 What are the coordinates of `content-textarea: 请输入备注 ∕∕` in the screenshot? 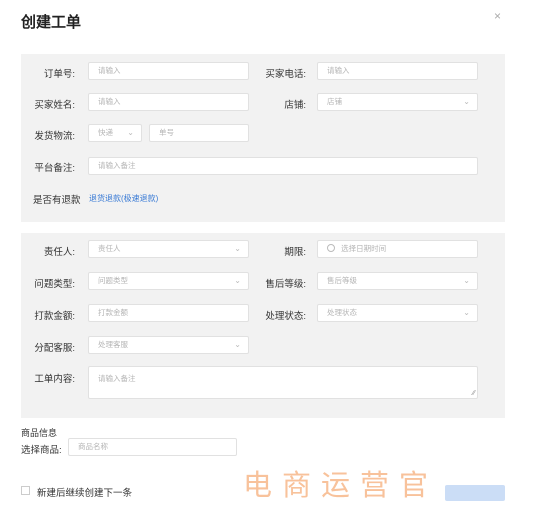 It's located at (283, 382).